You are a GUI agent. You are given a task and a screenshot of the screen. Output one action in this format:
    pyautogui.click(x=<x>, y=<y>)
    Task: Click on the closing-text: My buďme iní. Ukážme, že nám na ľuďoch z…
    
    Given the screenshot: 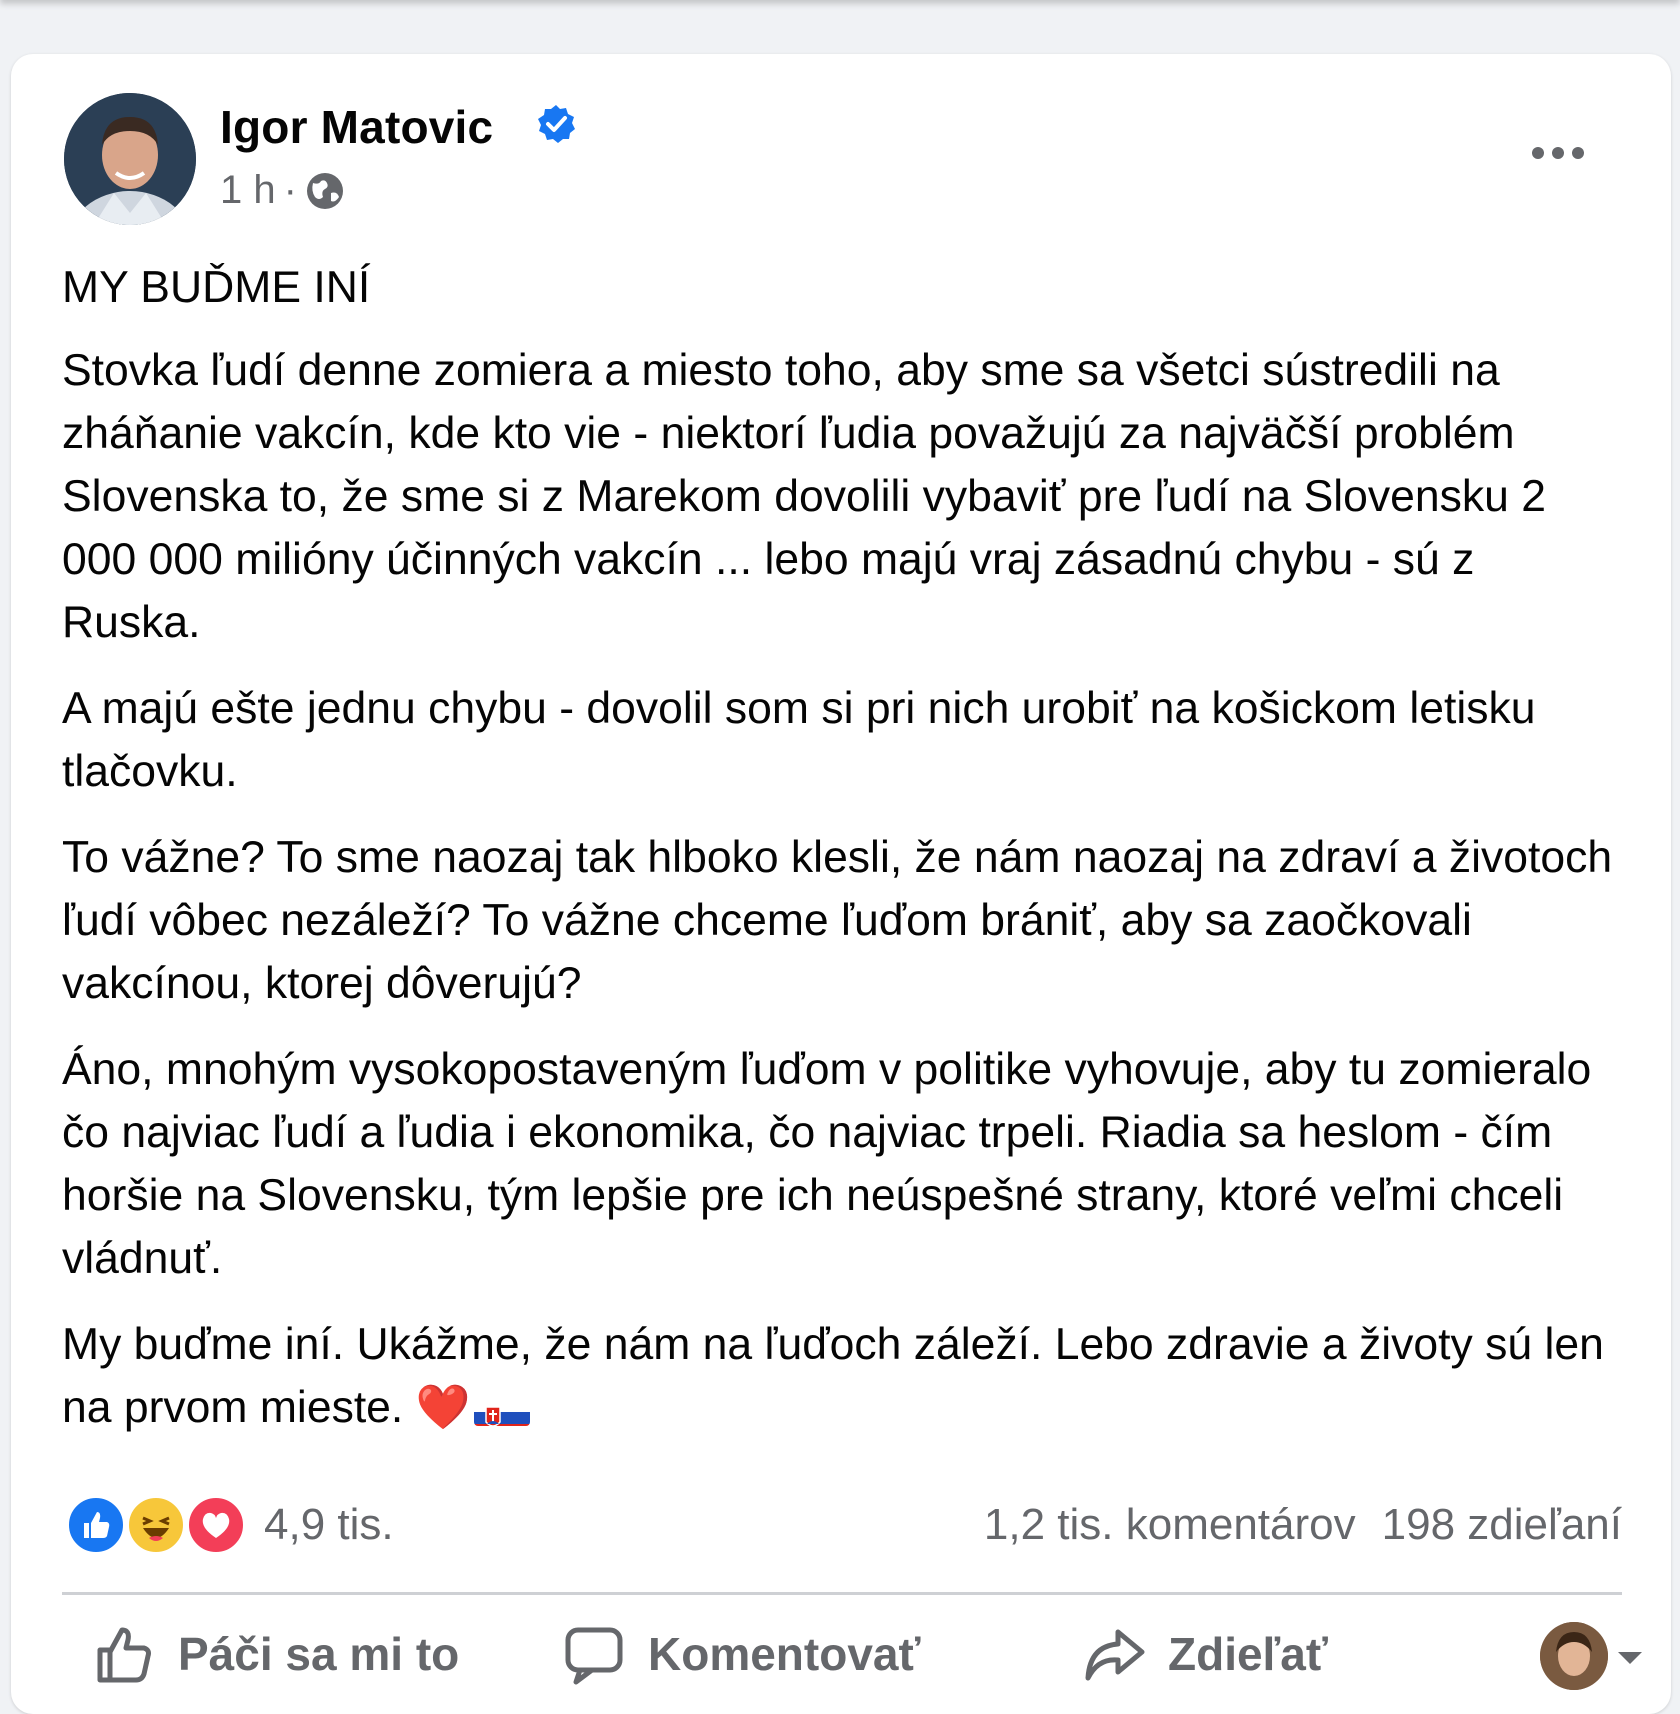 What is the action you would take?
    pyautogui.click(x=833, y=1376)
    